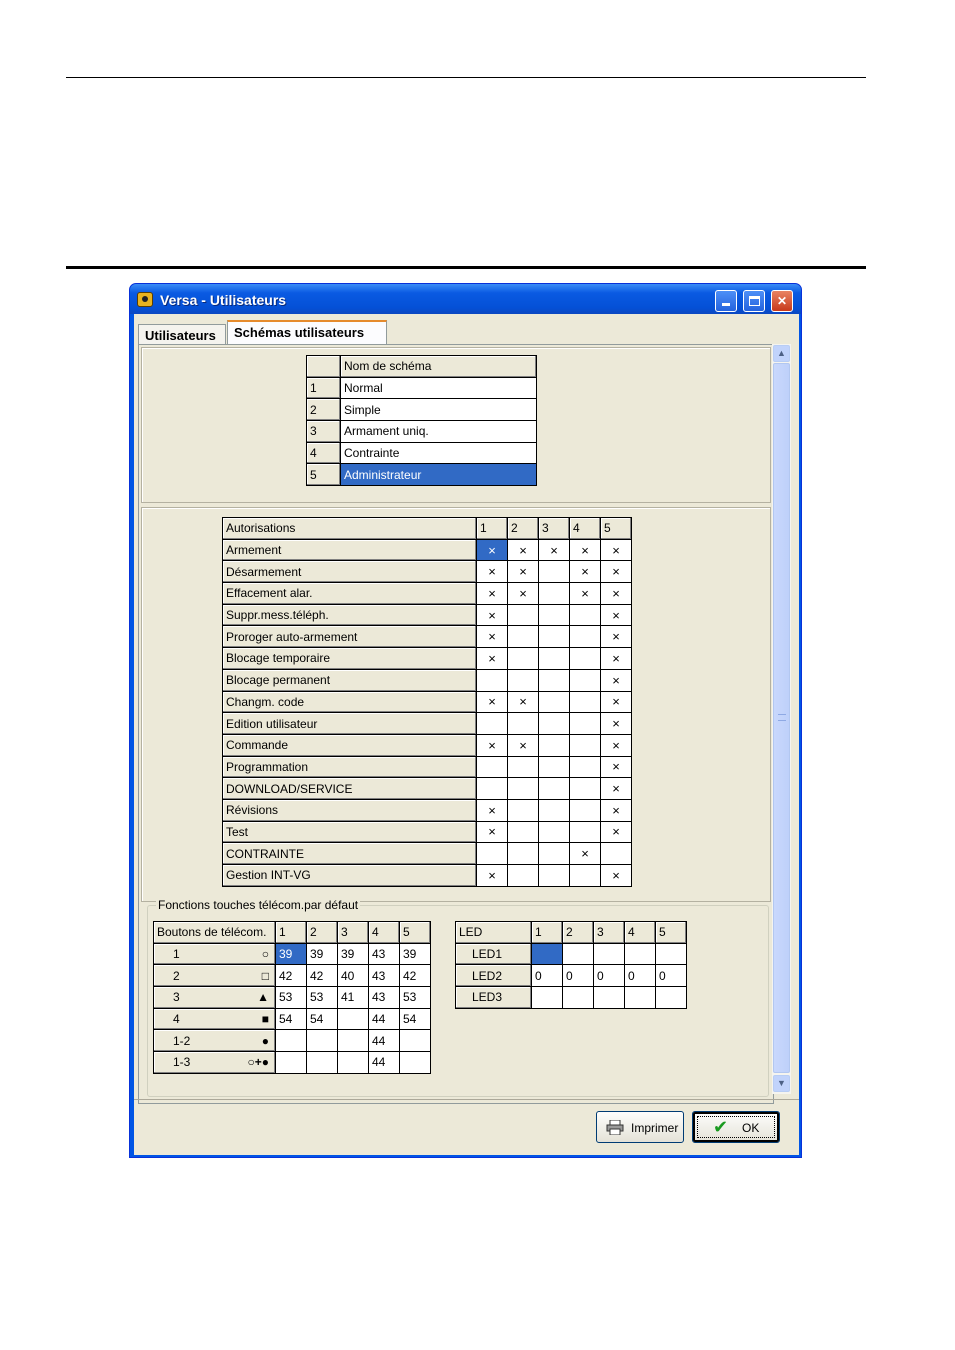  Describe the element at coordinates (438, 475) in the screenshot. I see `scheme-name-cell: Administrateur` at that location.